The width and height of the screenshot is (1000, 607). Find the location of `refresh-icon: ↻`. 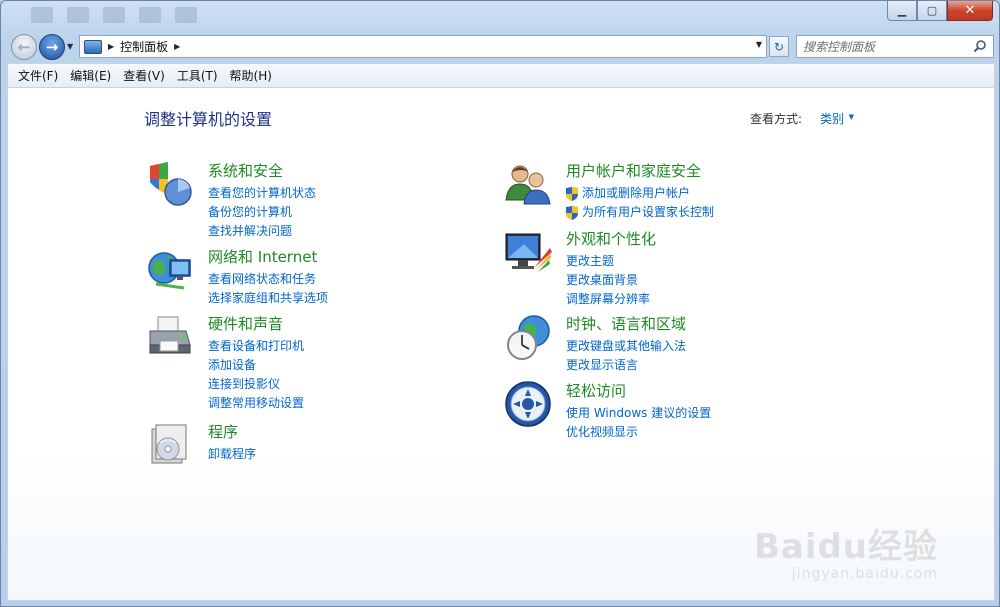

refresh-icon: ↻ is located at coordinates (779, 46).